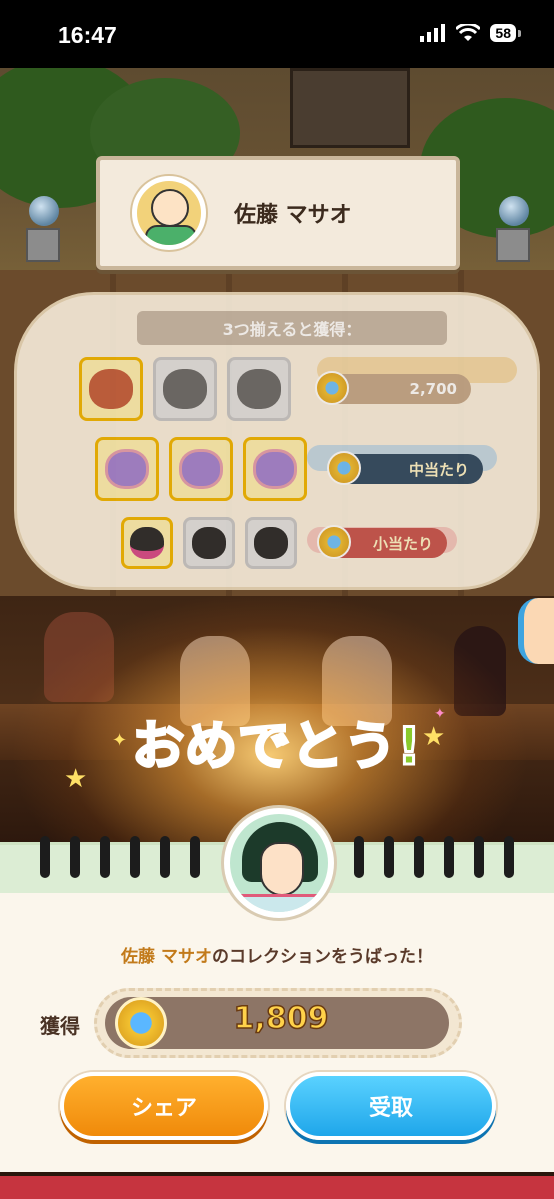 The height and width of the screenshot is (1199, 554). I want to click on reward-pill-small: 小当たり, so click(382, 542).